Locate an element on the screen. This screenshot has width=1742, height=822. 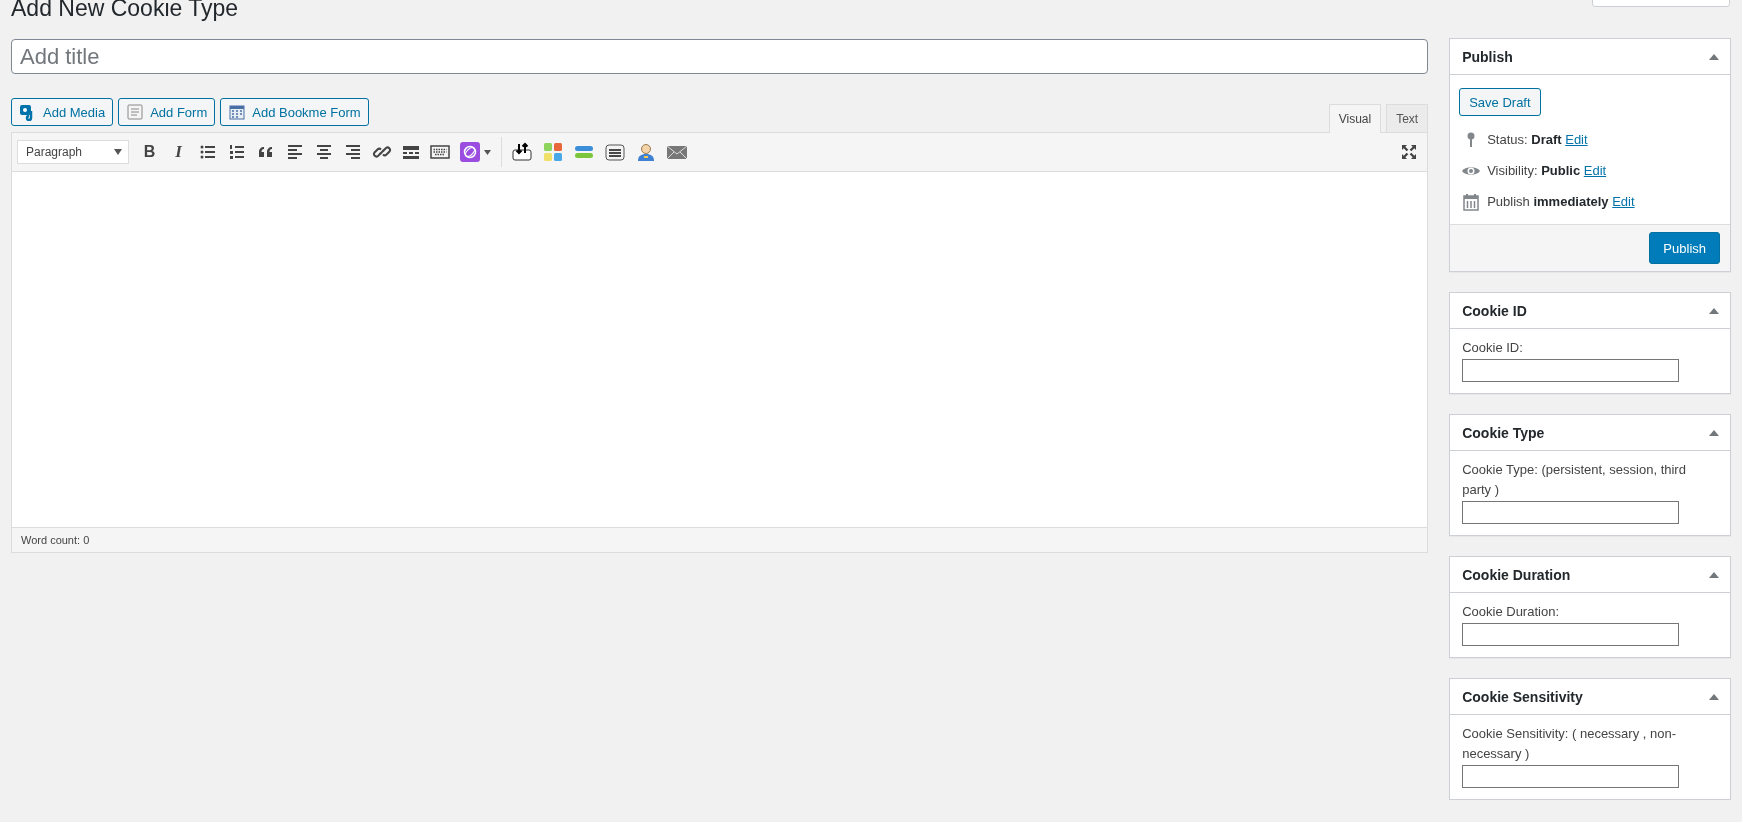
field-label: Cookie Duration: is located at coordinates (1511, 612).